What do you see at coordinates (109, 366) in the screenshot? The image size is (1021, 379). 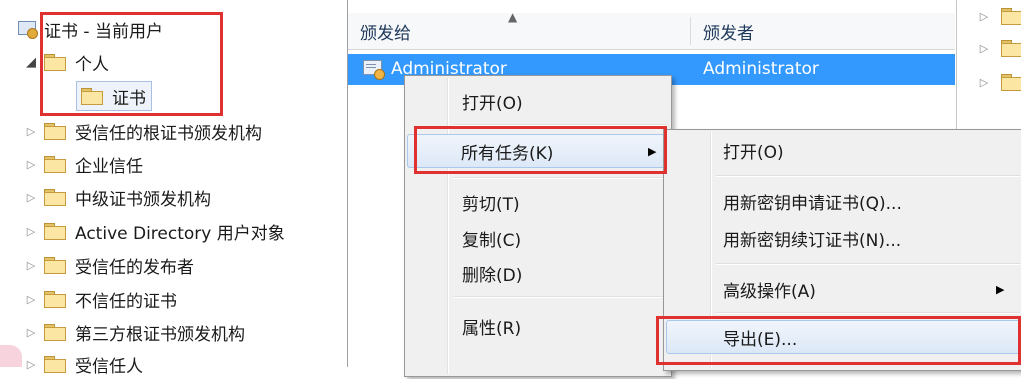 I see `tree-node-label: 受信任人` at bounding box center [109, 366].